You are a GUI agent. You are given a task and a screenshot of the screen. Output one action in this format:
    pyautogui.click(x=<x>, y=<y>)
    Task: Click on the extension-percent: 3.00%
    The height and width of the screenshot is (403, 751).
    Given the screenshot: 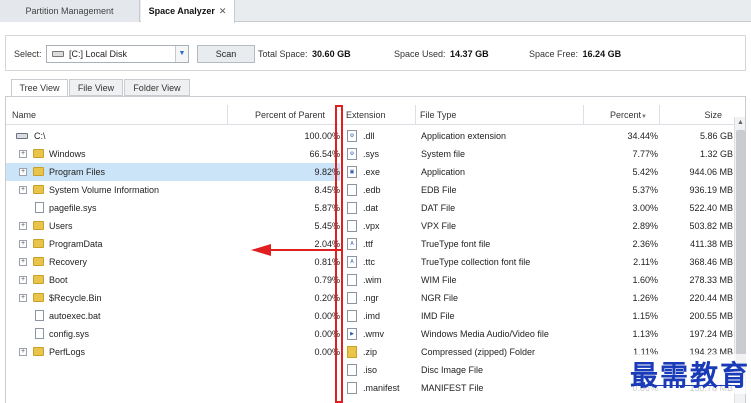 What is the action you would take?
    pyautogui.click(x=645, y=208)
    